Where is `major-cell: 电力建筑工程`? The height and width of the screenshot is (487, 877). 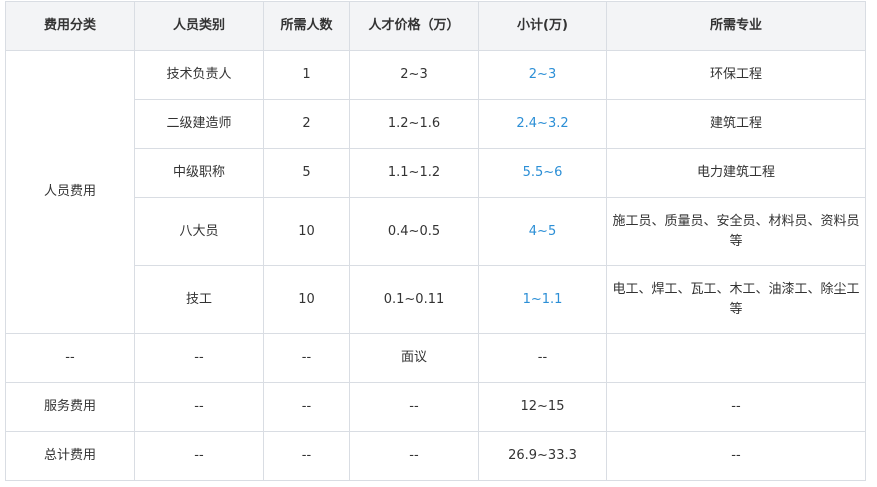
major-cell: 电力建筑工程 is located at coordinates (736, 173).